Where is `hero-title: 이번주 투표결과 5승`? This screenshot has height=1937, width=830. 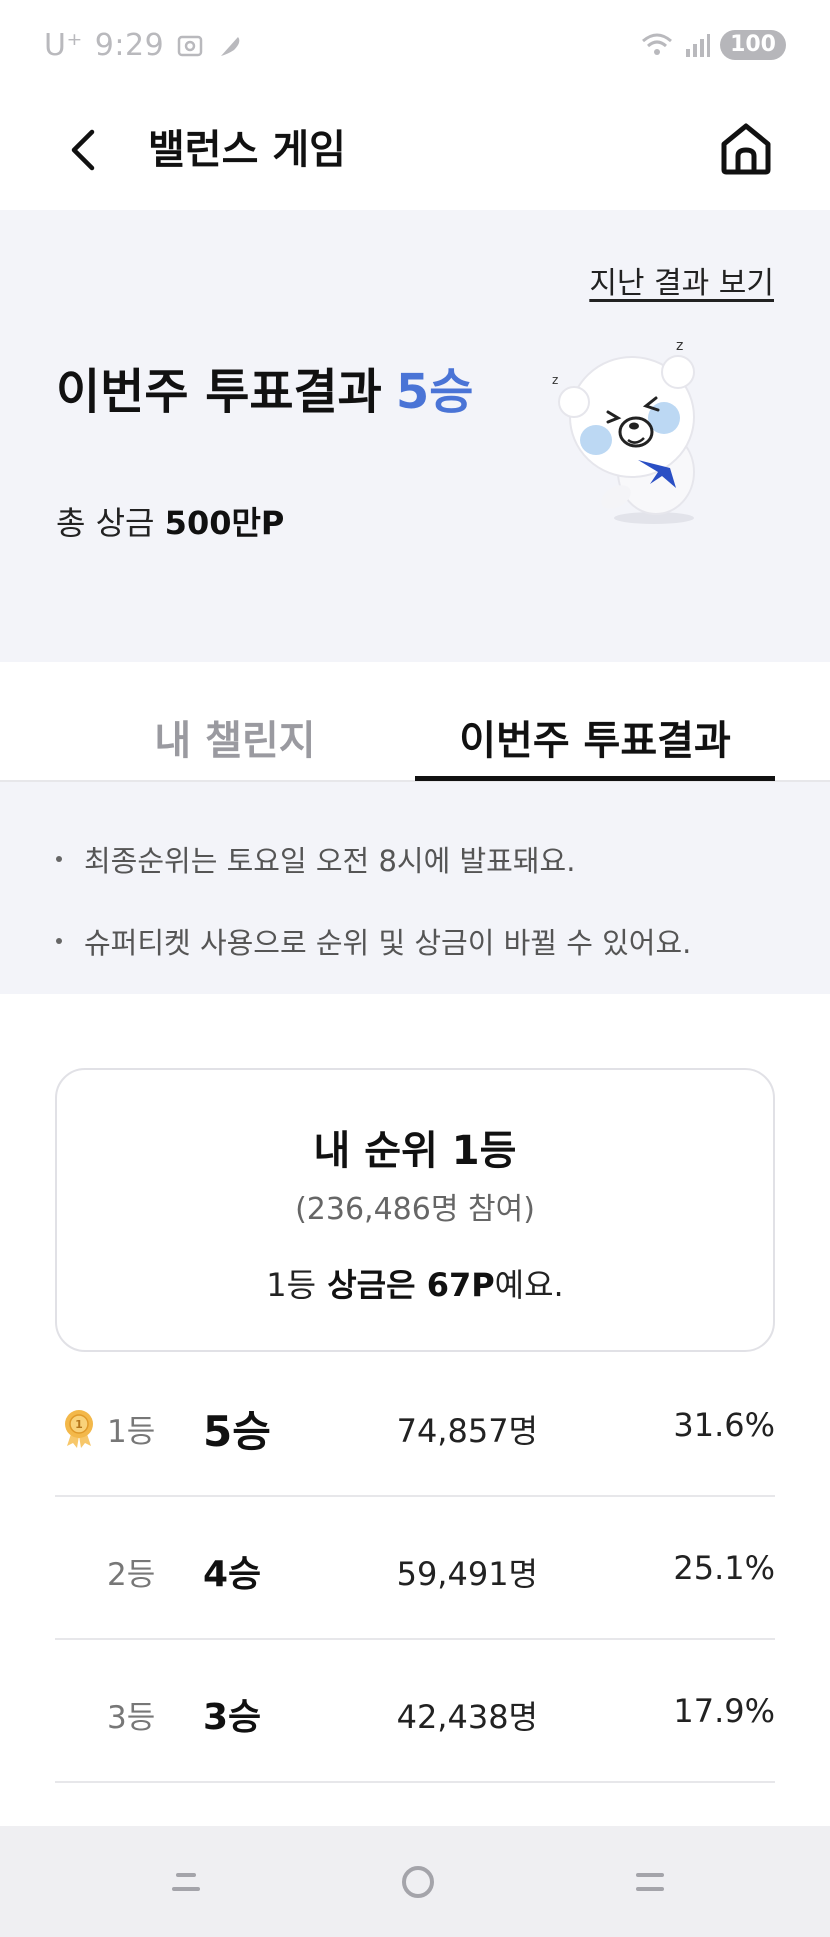
hero-title: 이번주 투표결과 5승 is located at coordinates (264, 387).